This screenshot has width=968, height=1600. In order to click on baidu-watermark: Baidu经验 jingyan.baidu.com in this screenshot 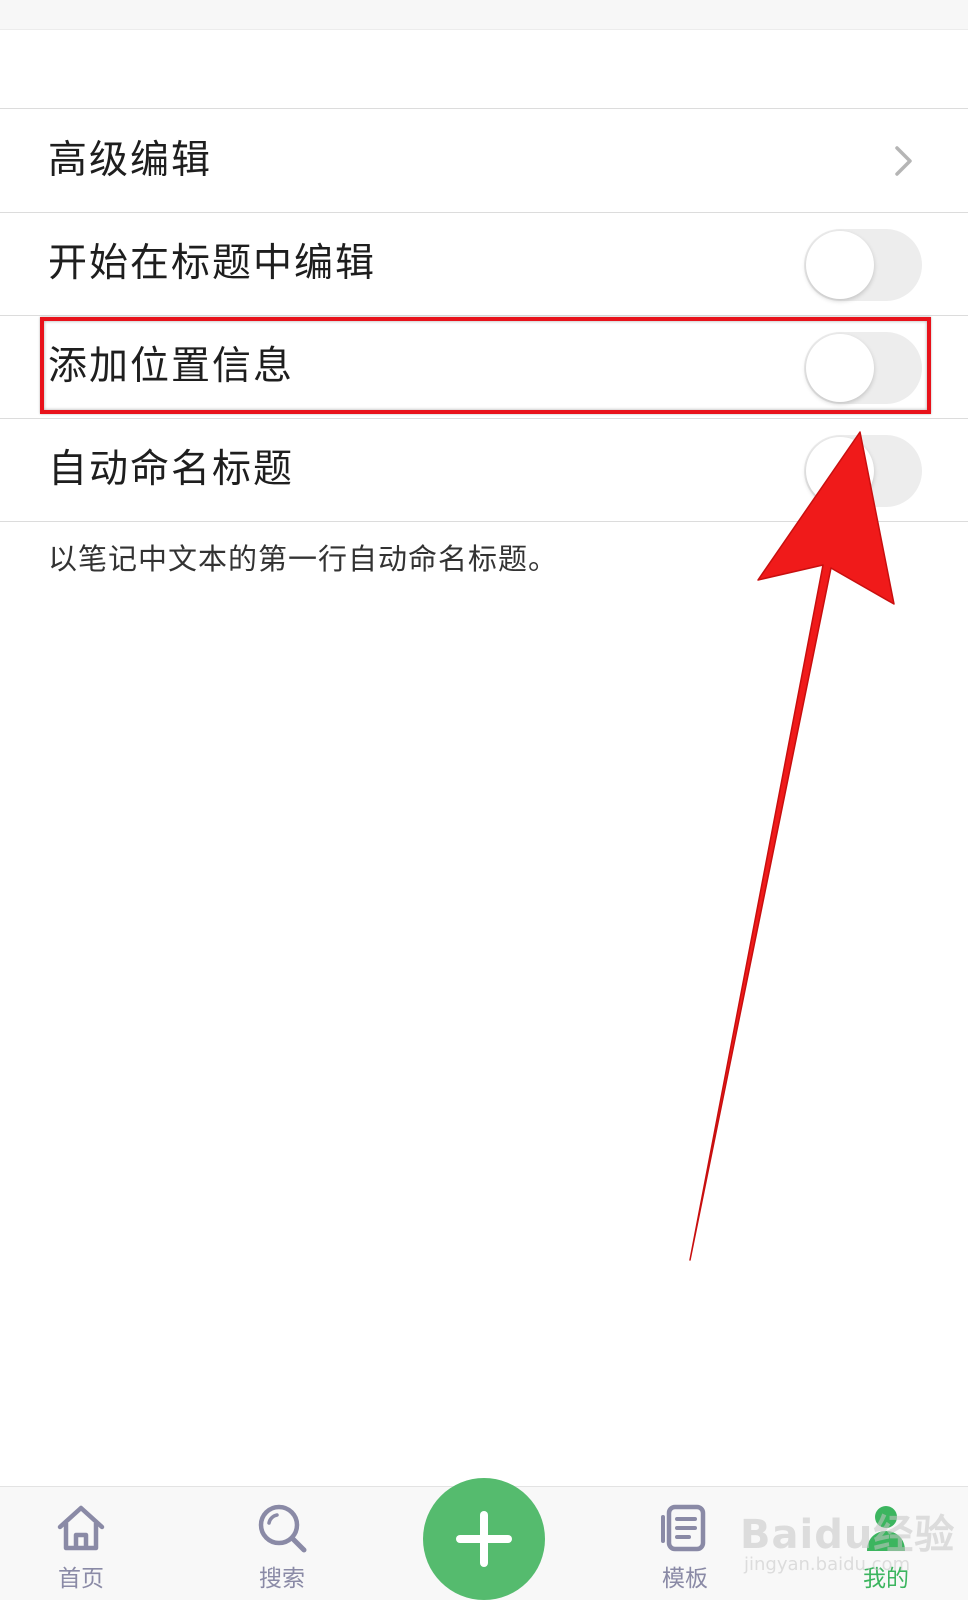, I will do `click(851, 1542)`.